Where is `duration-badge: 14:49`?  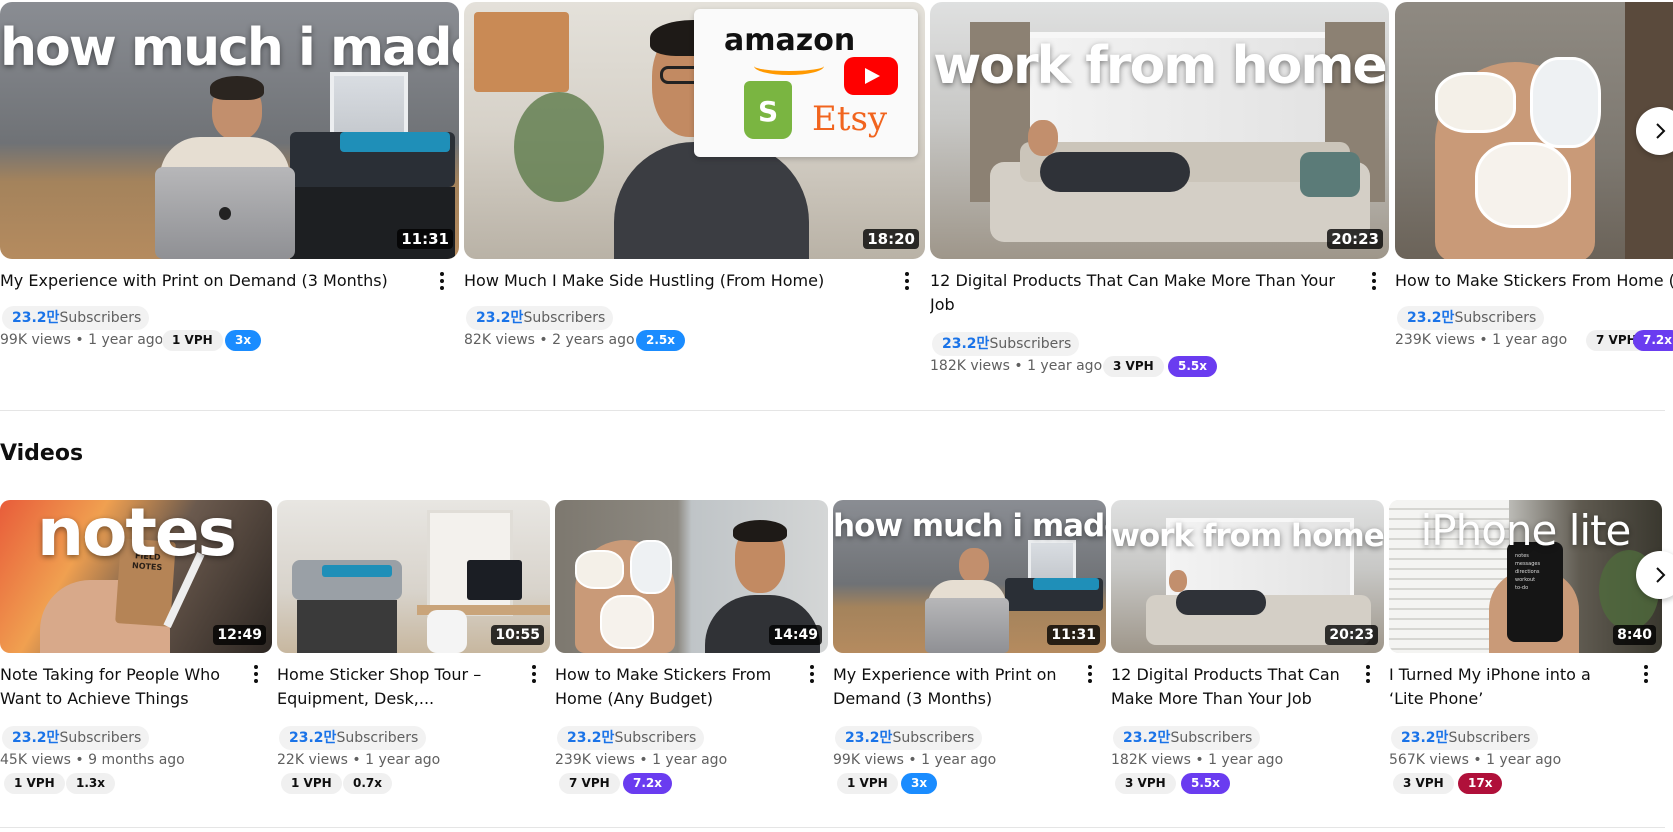 duration-badge: 14:49 is located at coordinates (795, 635).